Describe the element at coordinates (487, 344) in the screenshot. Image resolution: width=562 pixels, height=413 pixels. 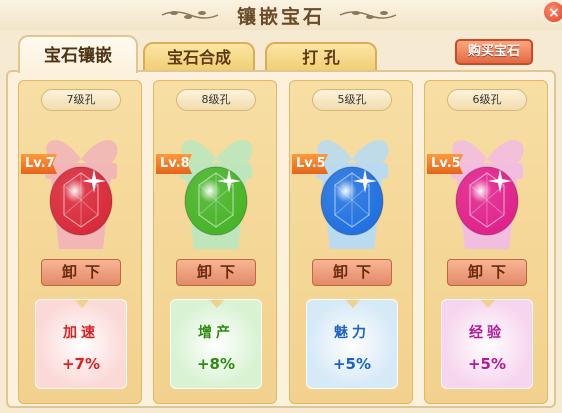
I see `bonus-panel: 经验 +5%` at that location.